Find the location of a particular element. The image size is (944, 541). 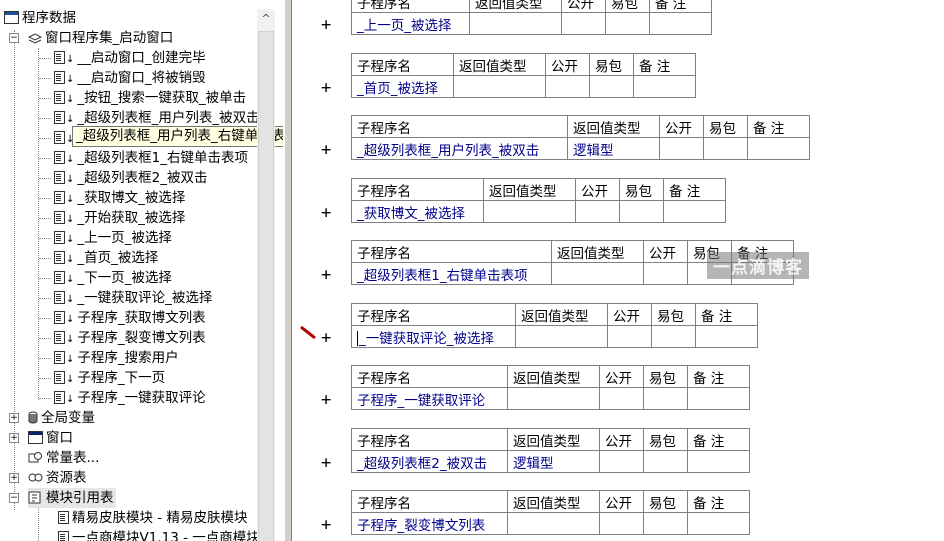

tree-module-item: 精易皮肤模块 - 精易皮肤模块 is located at coordinates (151, 518).